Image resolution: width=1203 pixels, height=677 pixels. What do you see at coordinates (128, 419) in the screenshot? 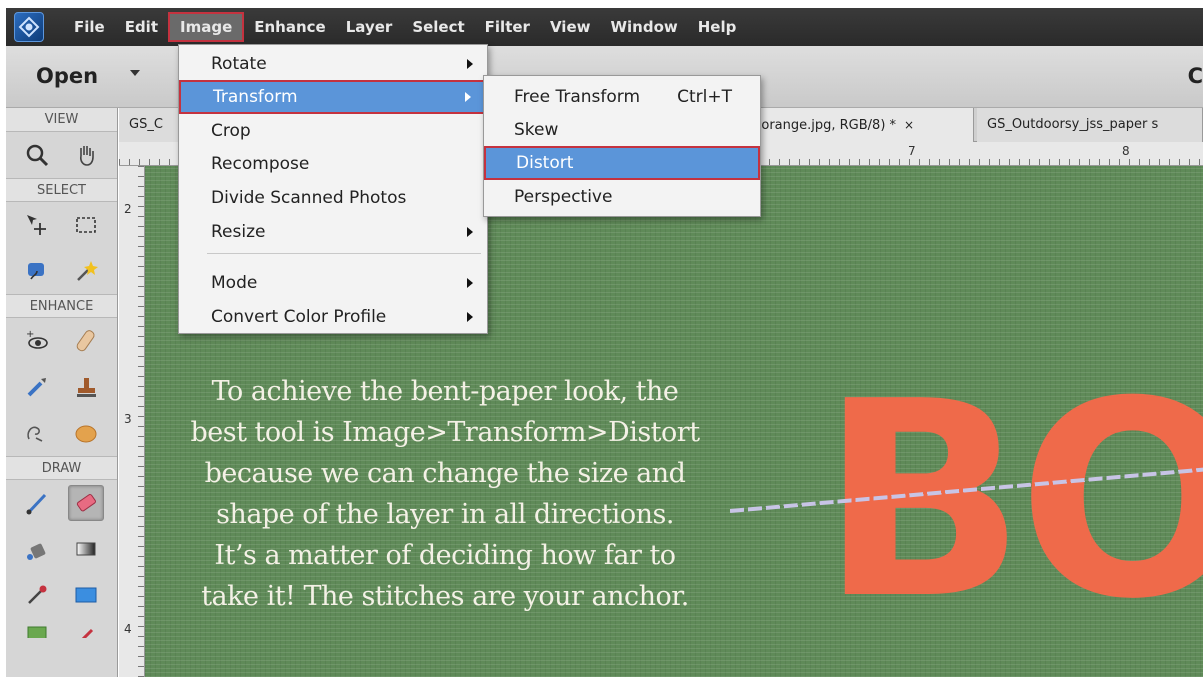
I see `ruler-mark-3: 3` at bounding box center [128, 419].